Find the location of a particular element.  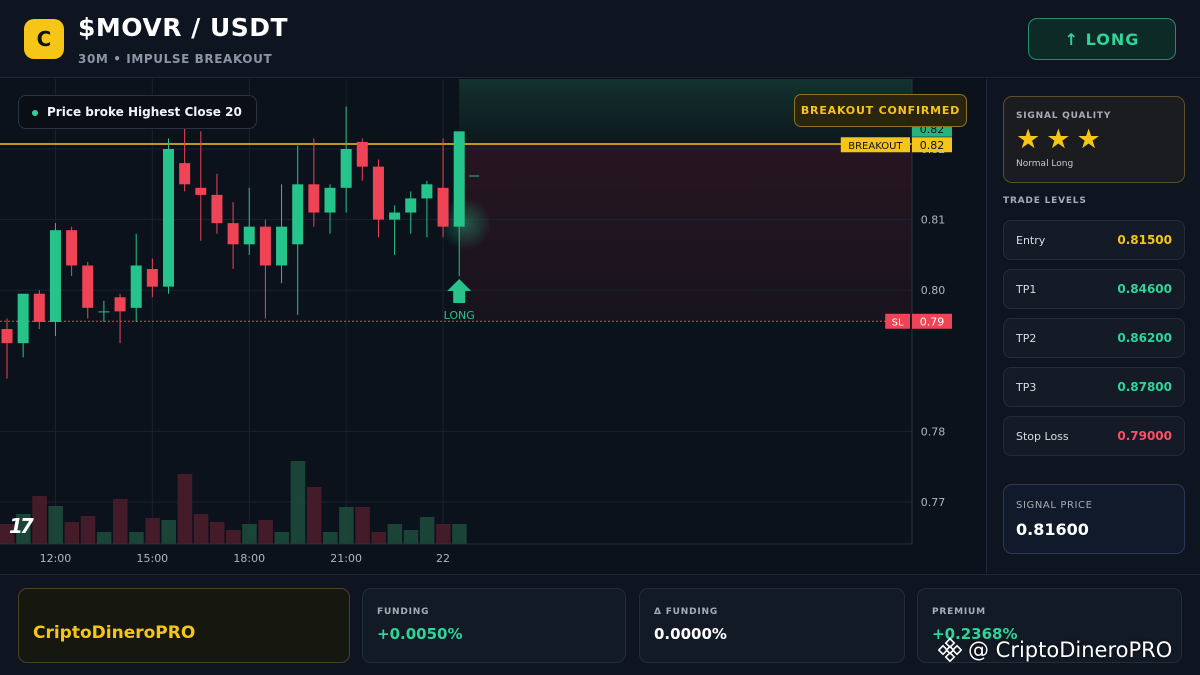

star-rating: ★ ★ ★ is located at coordinates (1058, 140).